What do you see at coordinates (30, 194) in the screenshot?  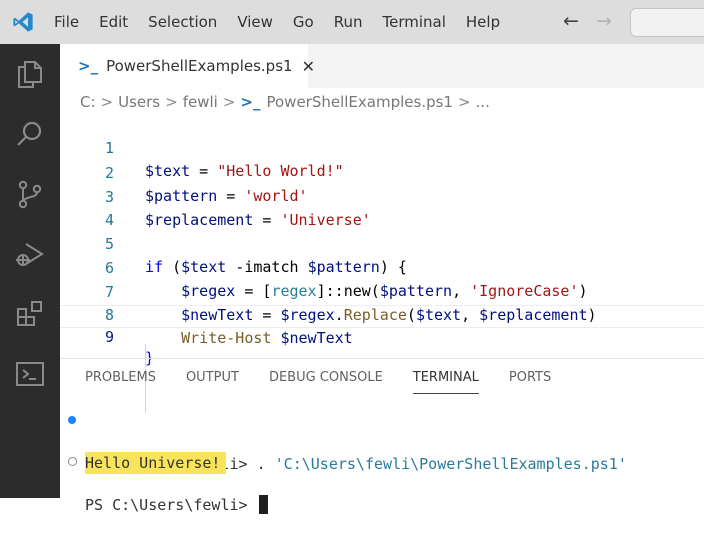 I see `source-control-icon` at bounding box center [30, 194].